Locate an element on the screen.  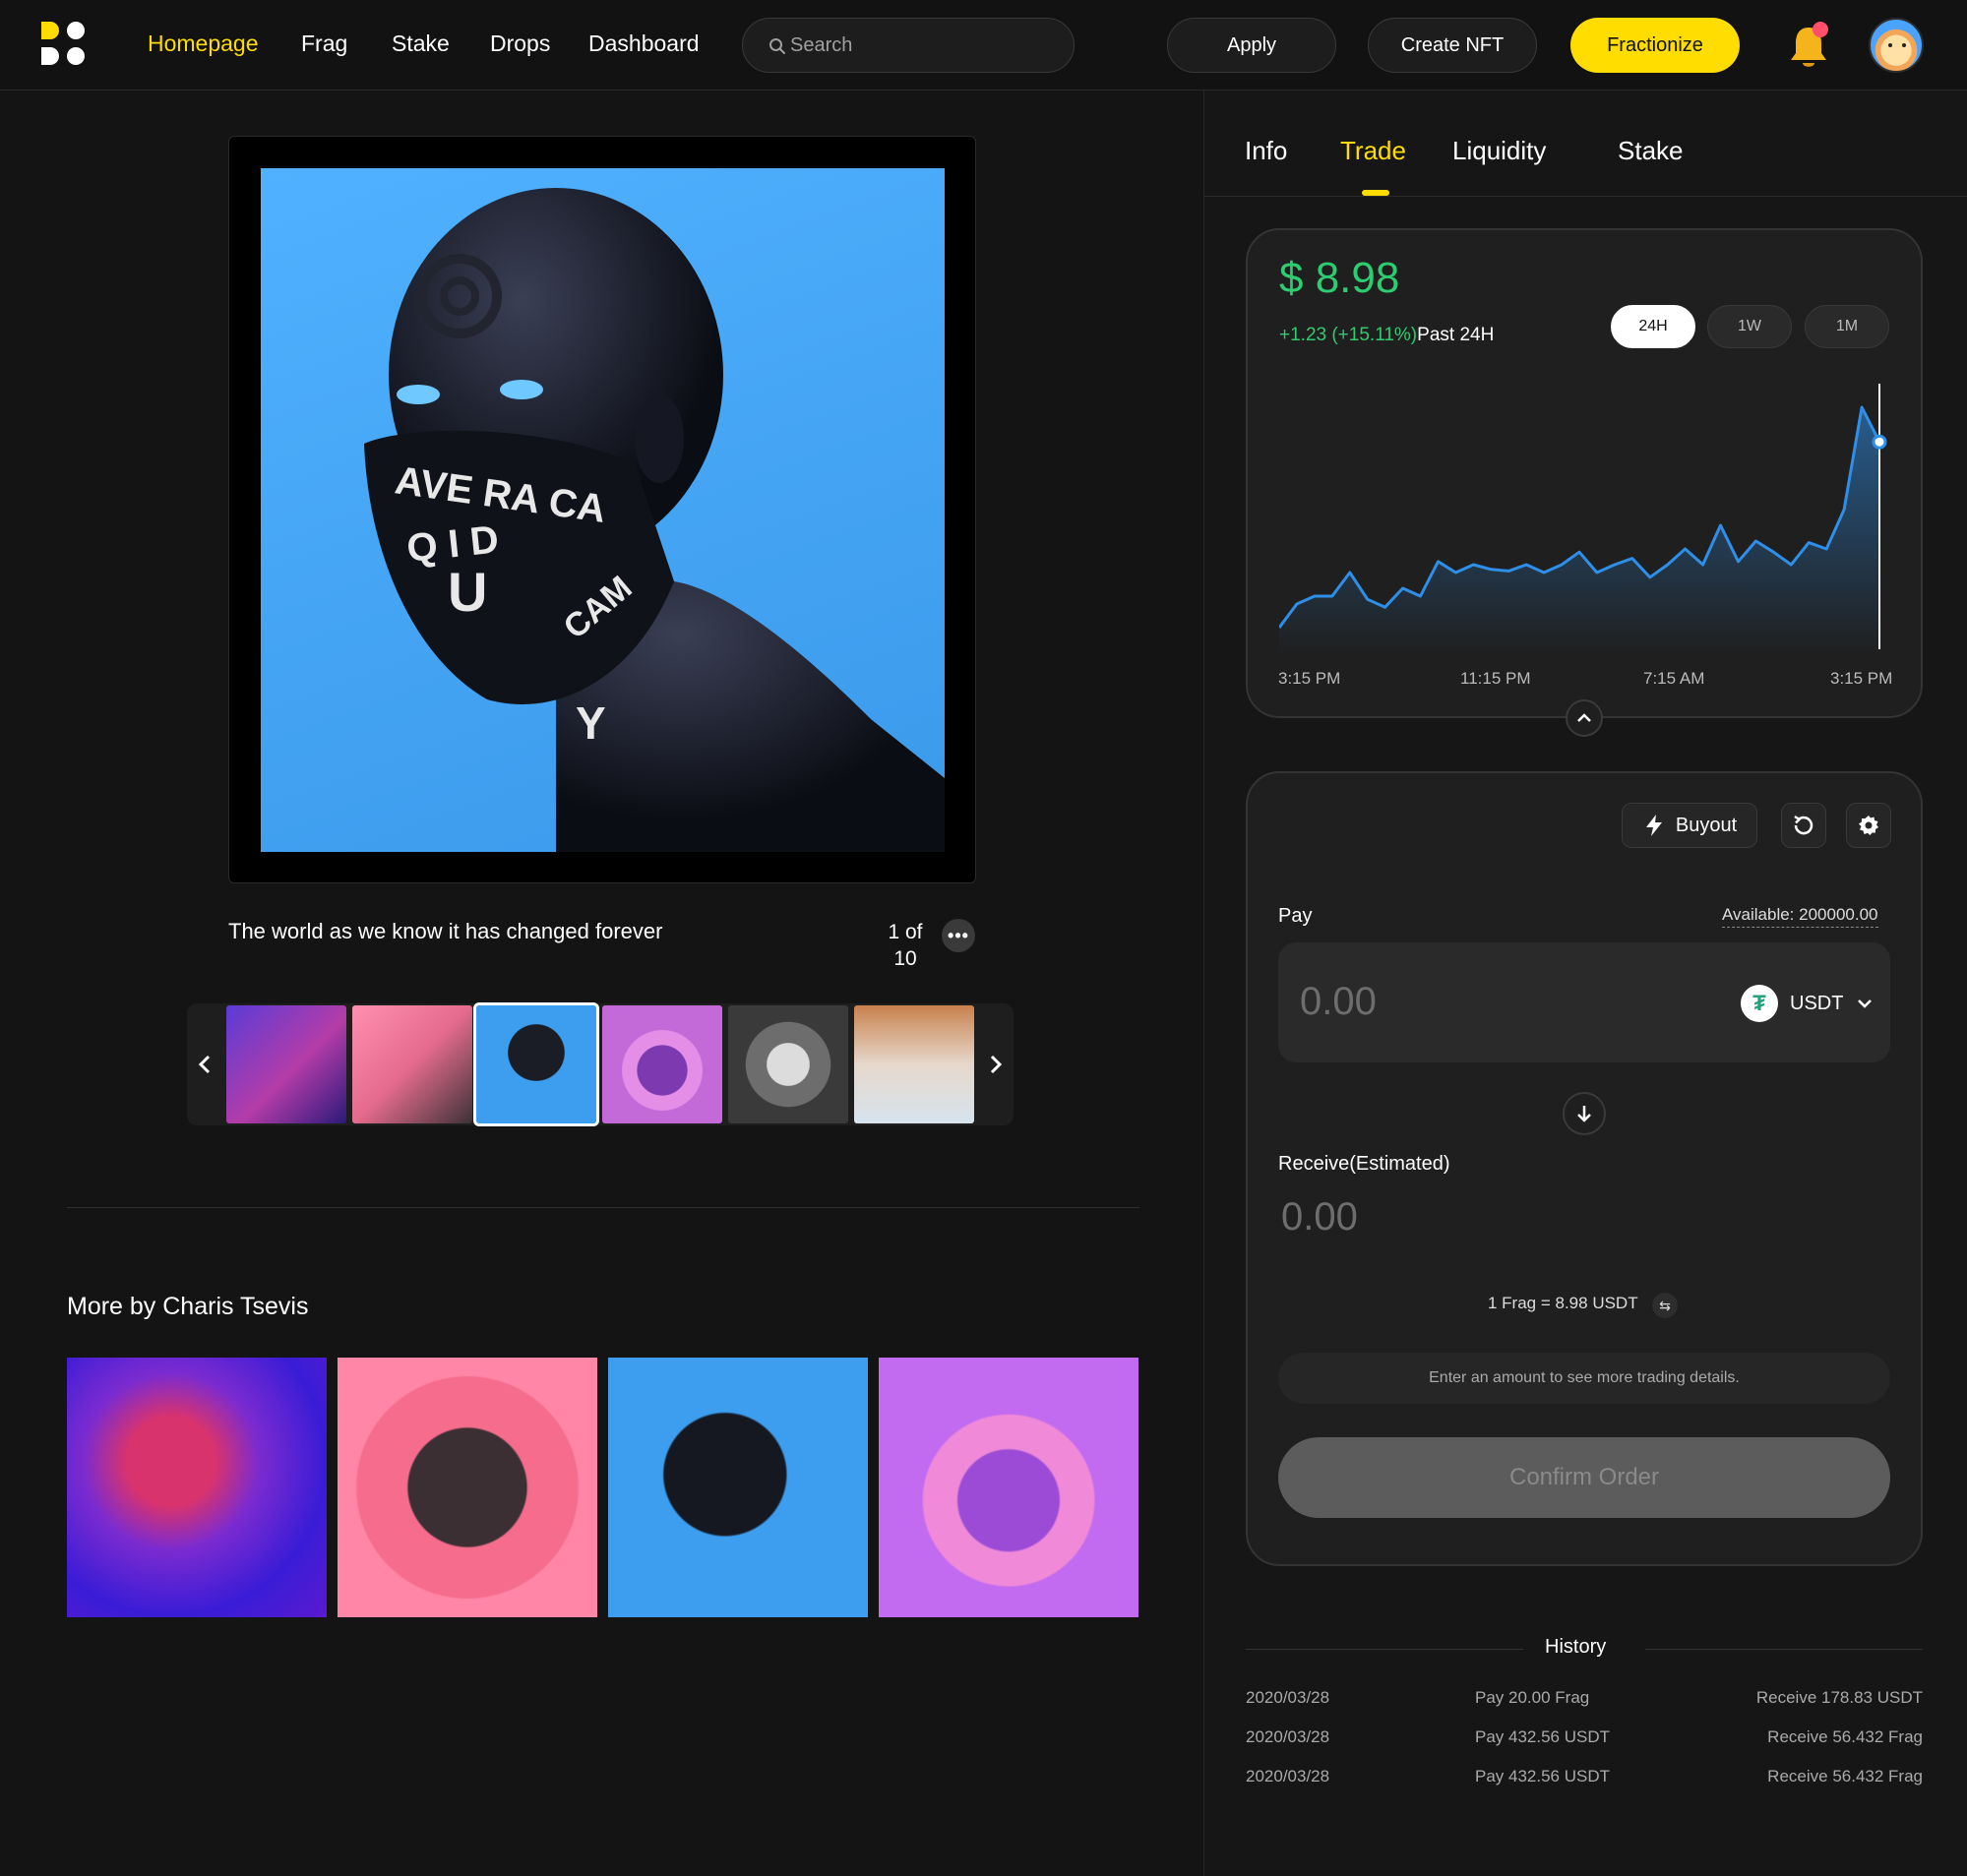
active-tab-indicator is located at coordinates (1375, 193).